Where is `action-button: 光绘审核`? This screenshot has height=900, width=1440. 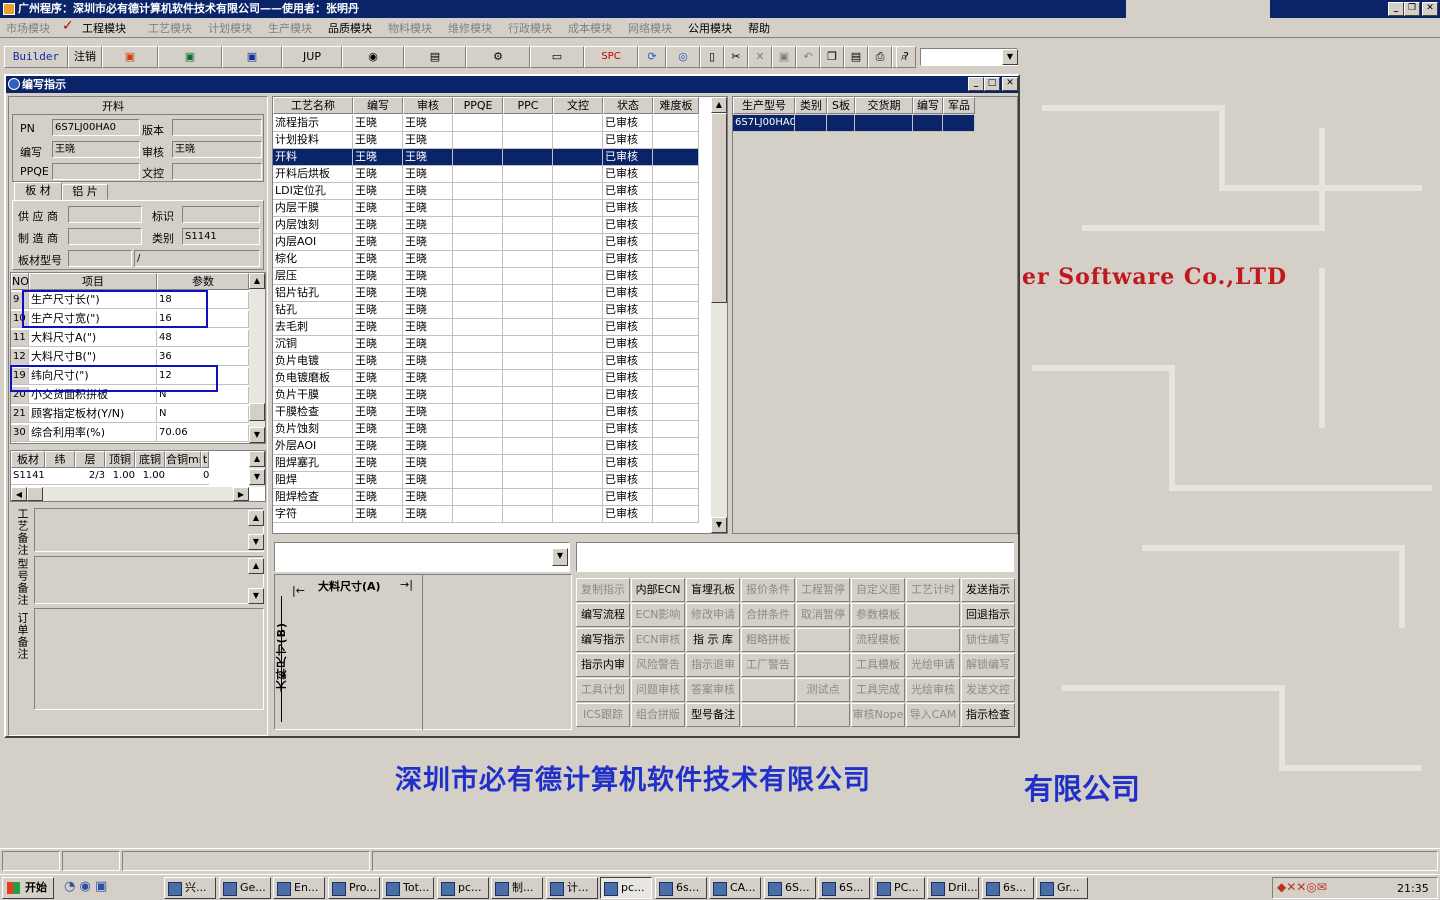 action-button: 光绘审核 is located at coordinates (933, 690).